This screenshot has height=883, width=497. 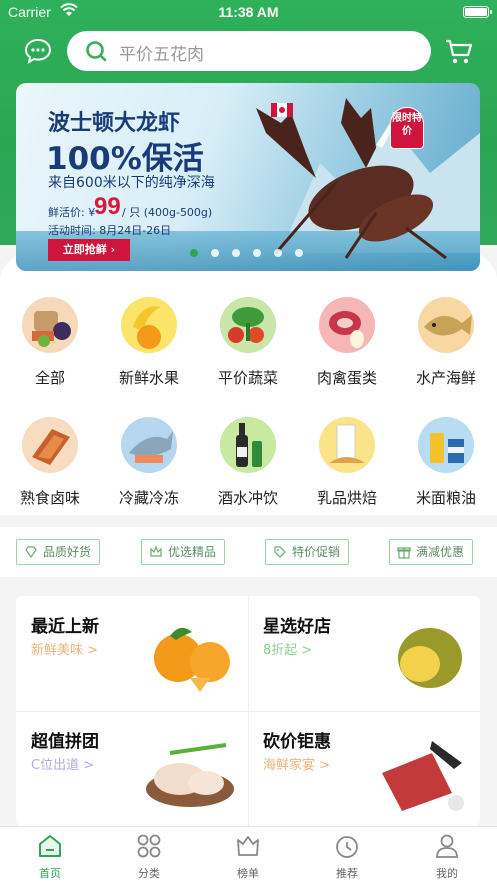 What do you see at coordinates (247, 498) in the screenshot?
I see `category-label: 酒水冲饮` at bounding box center [247, 498].